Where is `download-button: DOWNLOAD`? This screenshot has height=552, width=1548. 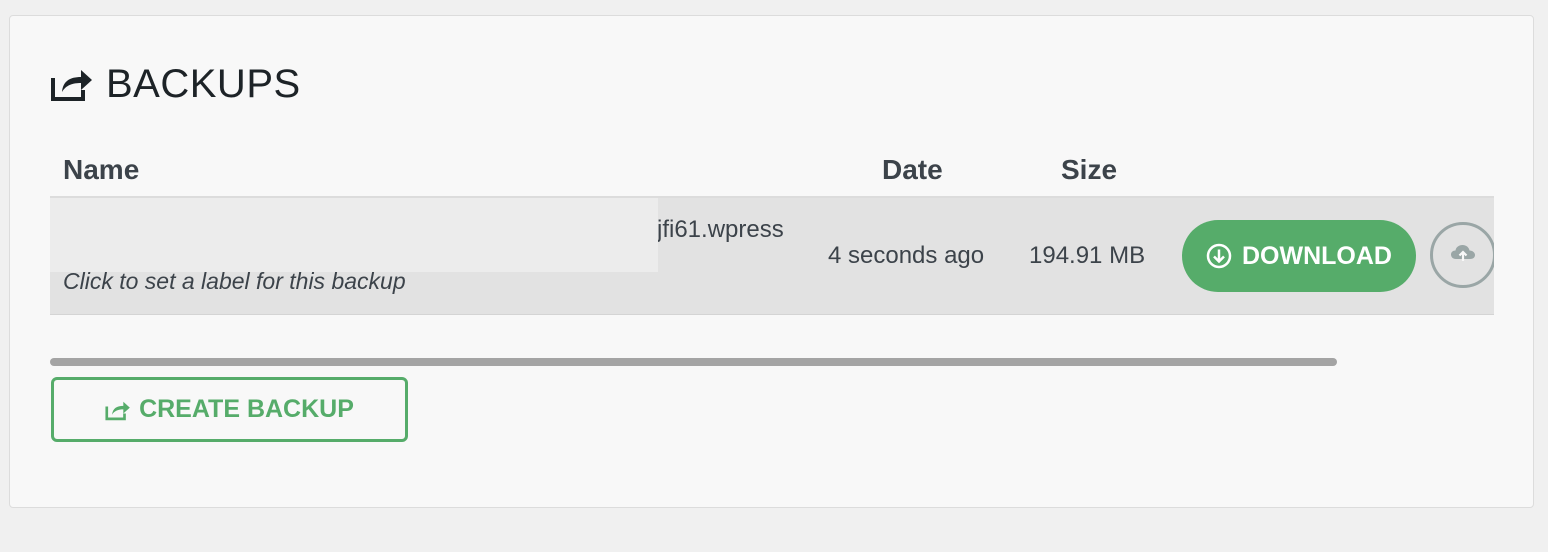
download-button: DOWNLOAD is located at coordinates (1299, 256).